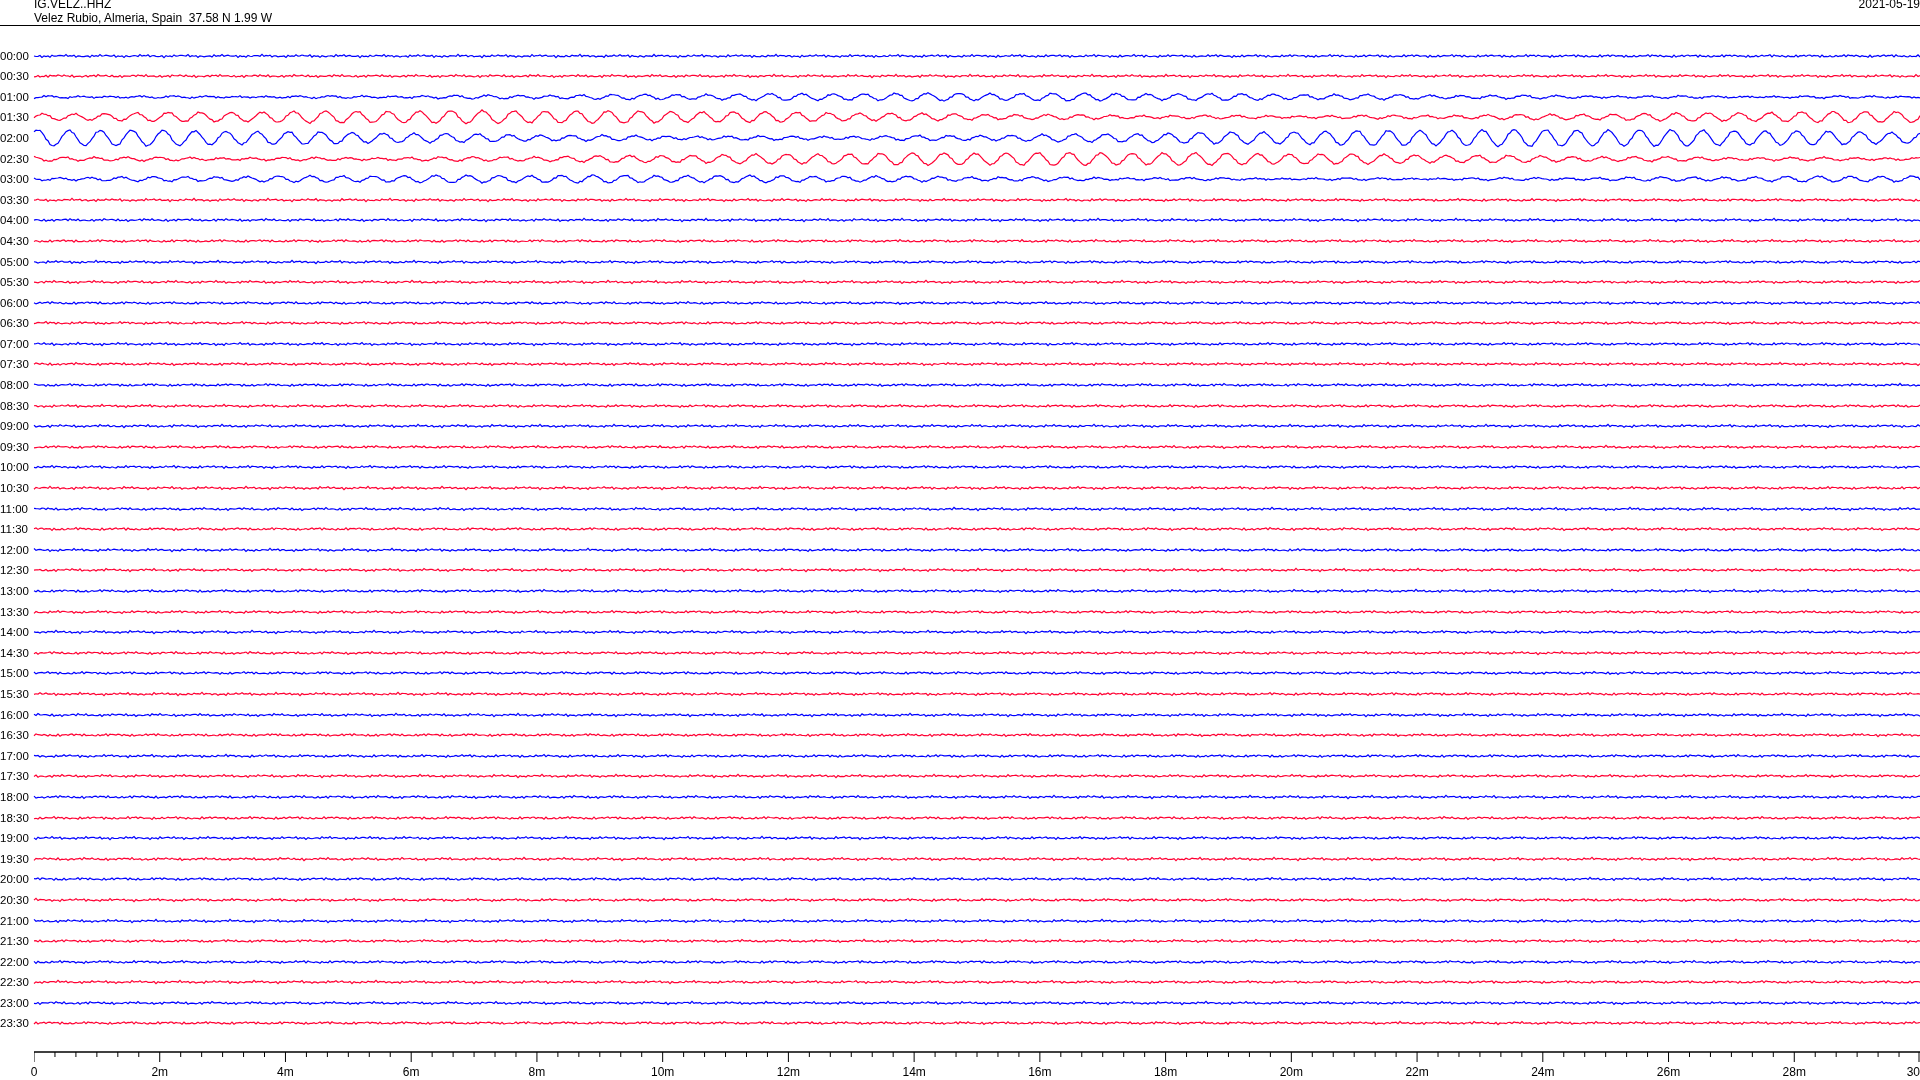 This screenshot has height=1080, width=1920. What do you see at coordinates (1794, 1071) in the screenshot?
I see `axis-tick-label: 28m` at bounding box center [1794, 1071].